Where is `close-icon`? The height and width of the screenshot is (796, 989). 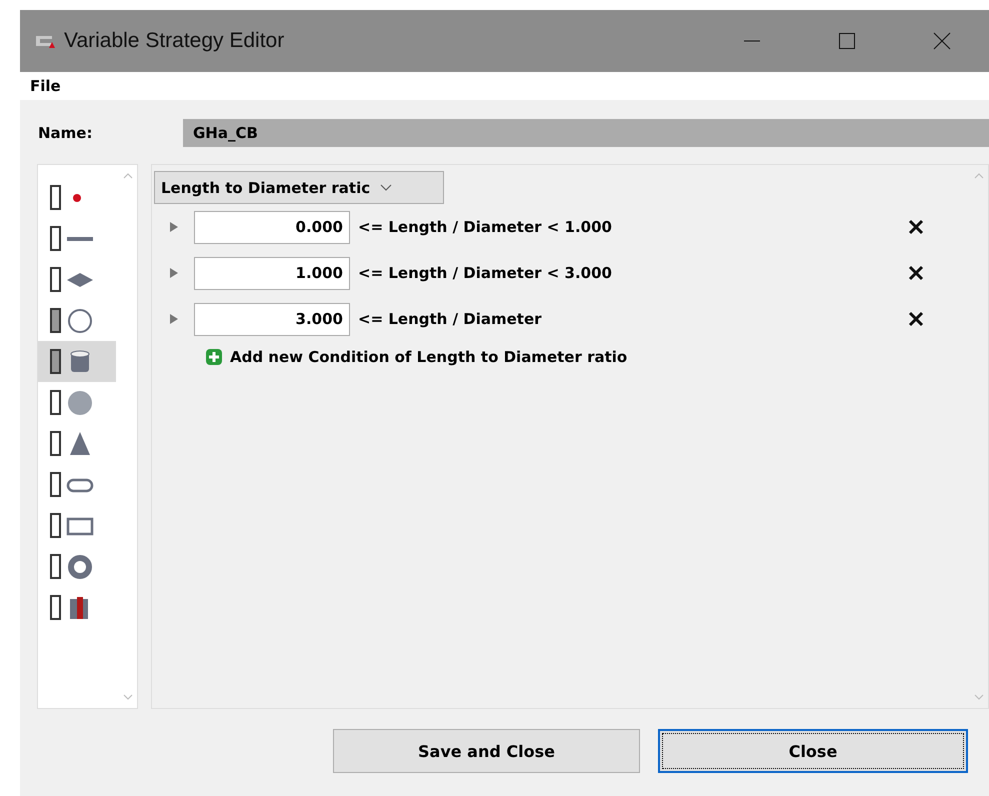 close-icon is located at coordinates (941, 41).